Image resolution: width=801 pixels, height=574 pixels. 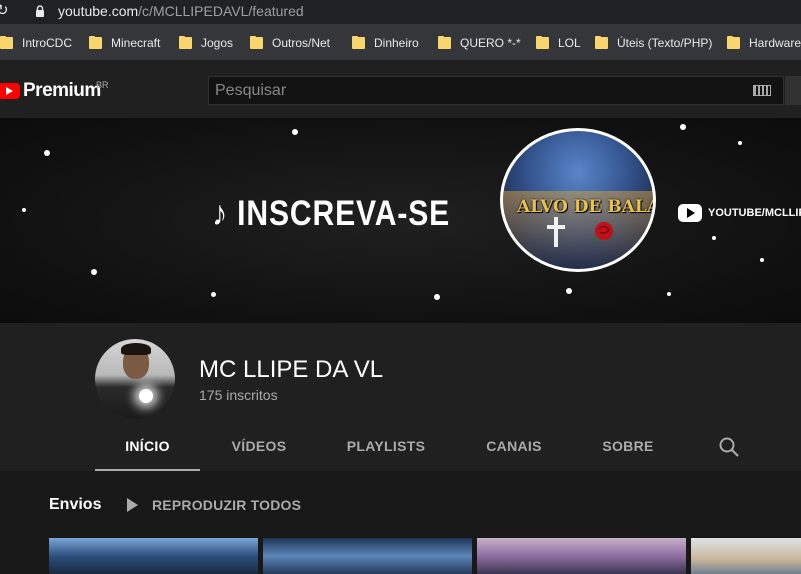 I want to click on banner-headline: ♪ INSCREVA-SE, so click(x=331, y=213).